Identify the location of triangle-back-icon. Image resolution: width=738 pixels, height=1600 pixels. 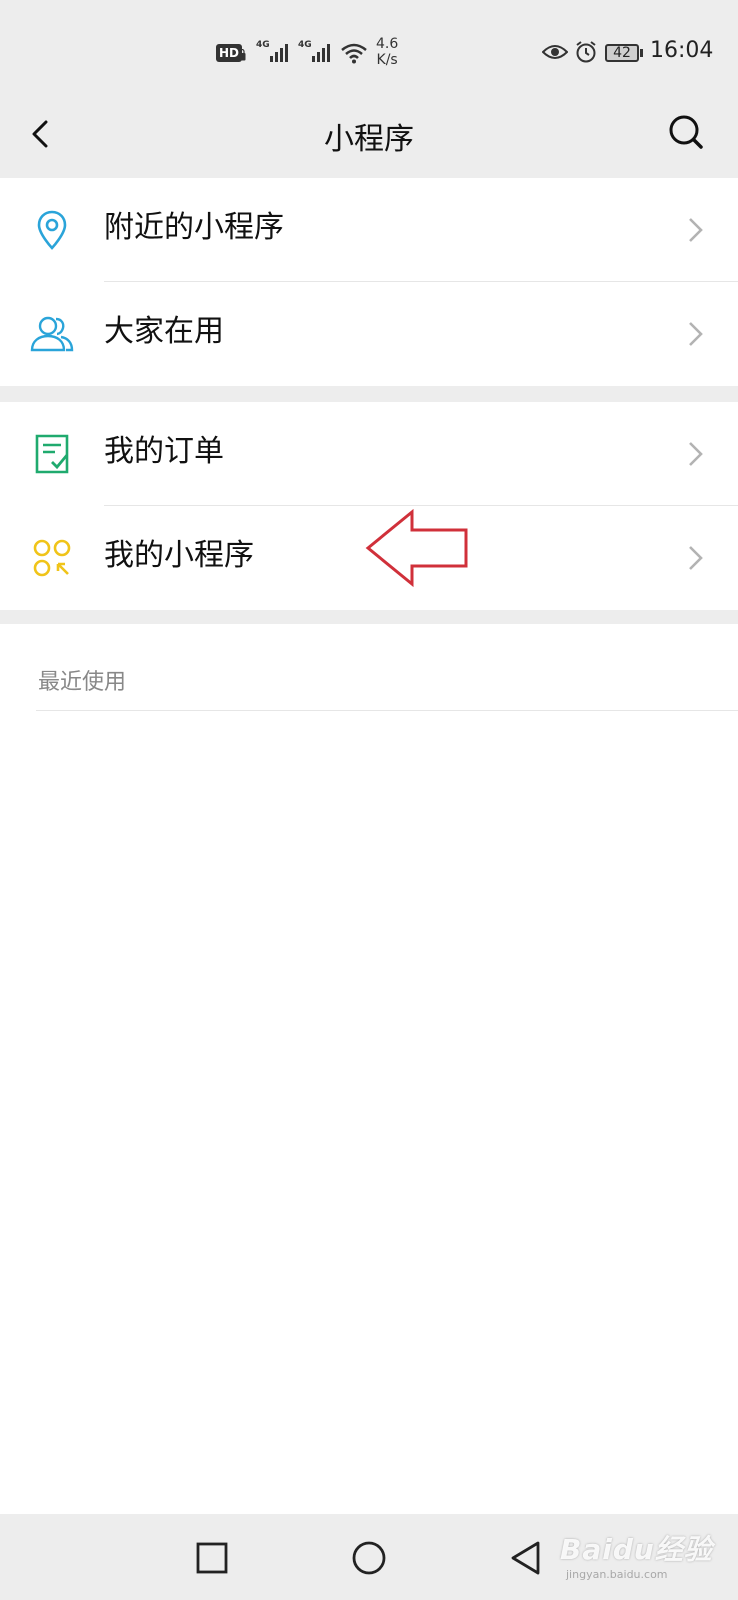
(525, 1558).